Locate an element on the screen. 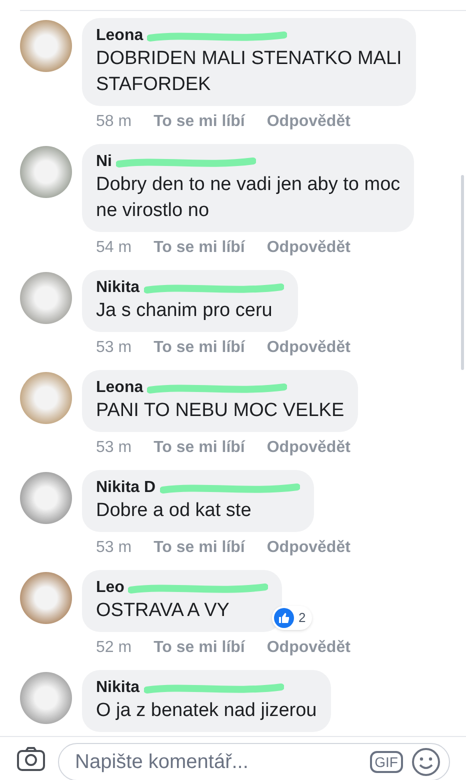  comment-field: Napište komentář... GIF is located at coordinates (254, 761).